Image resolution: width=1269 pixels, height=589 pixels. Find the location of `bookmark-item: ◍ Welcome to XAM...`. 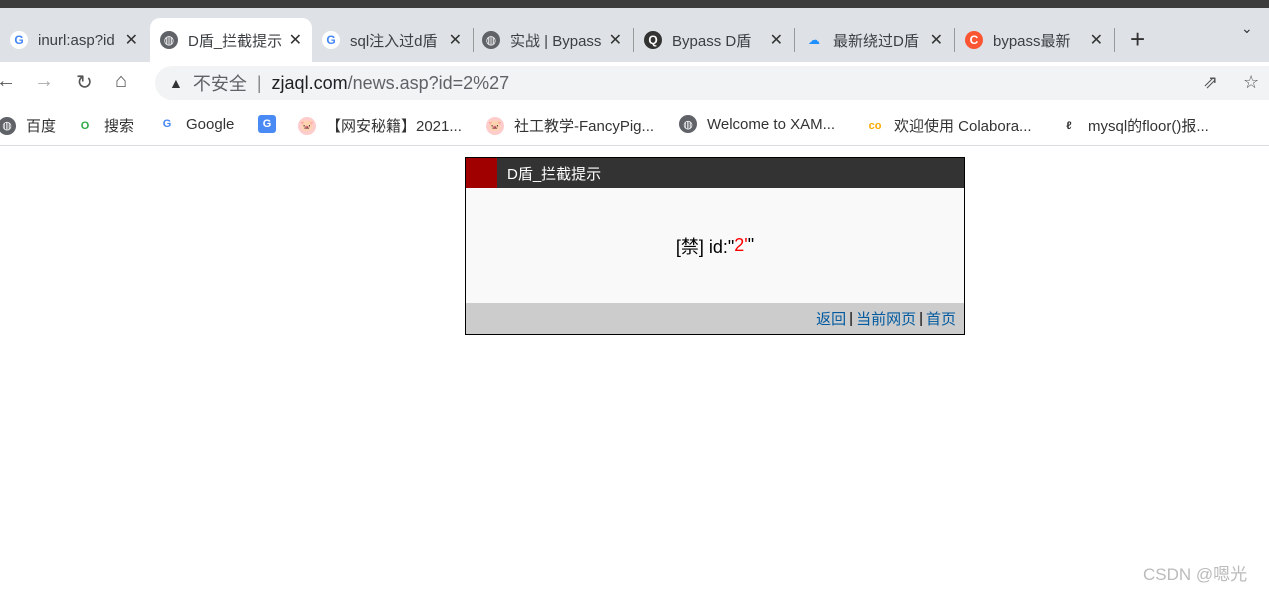

bookmark-item: ◍ Welcome to XAM... is located at coordinates (757, 124).